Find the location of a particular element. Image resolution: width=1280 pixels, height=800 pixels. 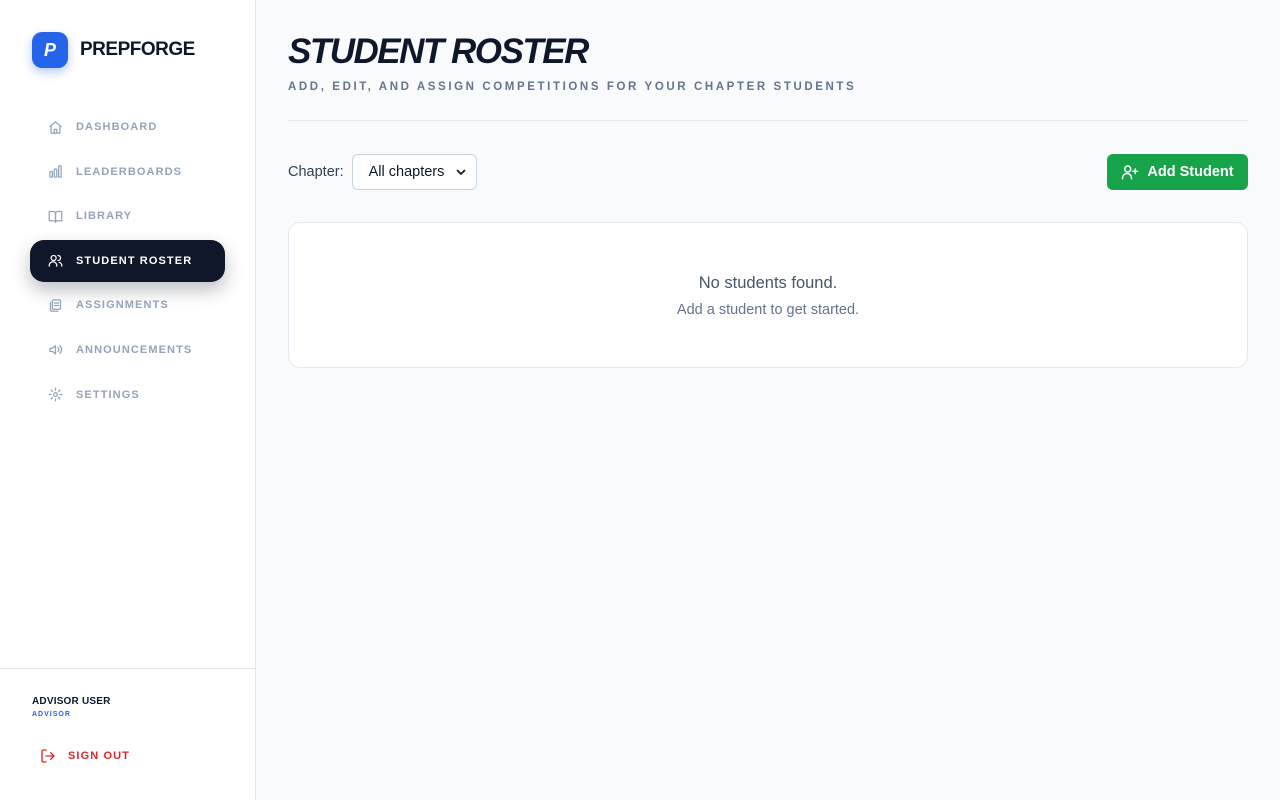

add-student-button: Add Student is located at coordinates (1177, 172).